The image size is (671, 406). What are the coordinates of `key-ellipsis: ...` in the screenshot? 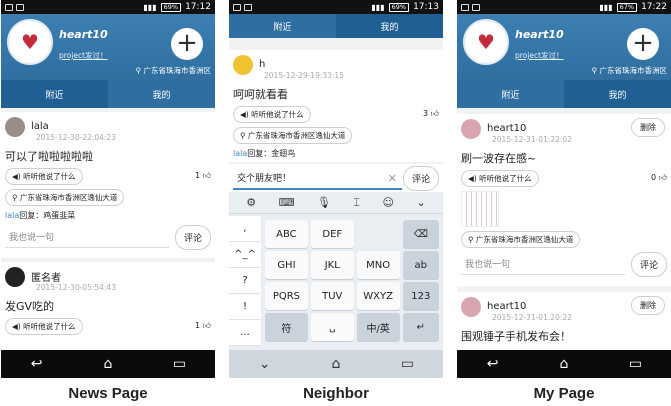 It's located at (245, 333).